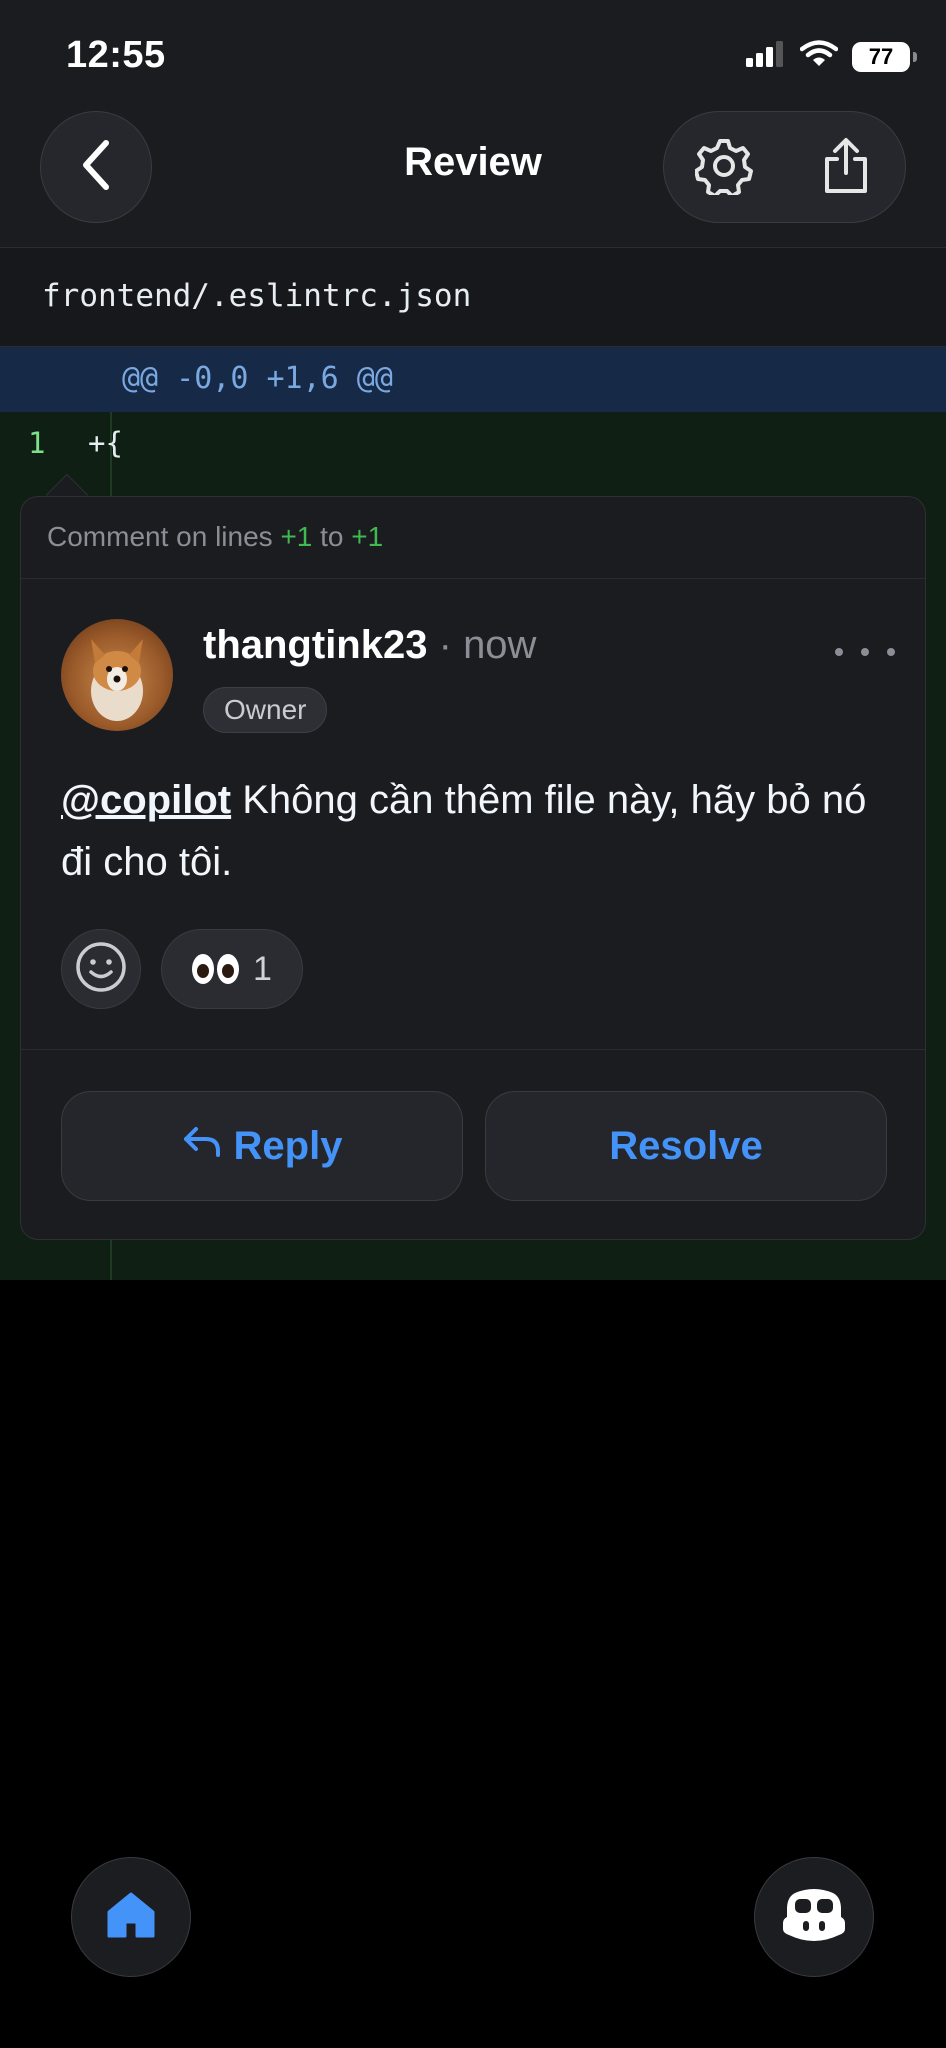 The width and height of the screenshot is (946, 2048). Describe the element at coordinates (215, 969) in the screenshot. I see `eyes-emoji-icon` at that location.